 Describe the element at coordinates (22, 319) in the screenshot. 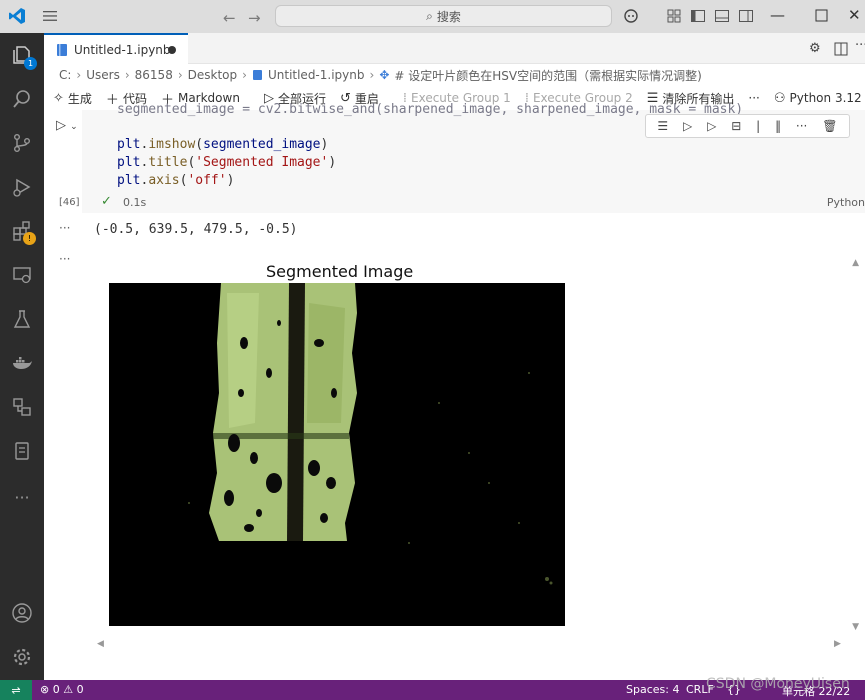

I see `testing-flask-icon` at that location.